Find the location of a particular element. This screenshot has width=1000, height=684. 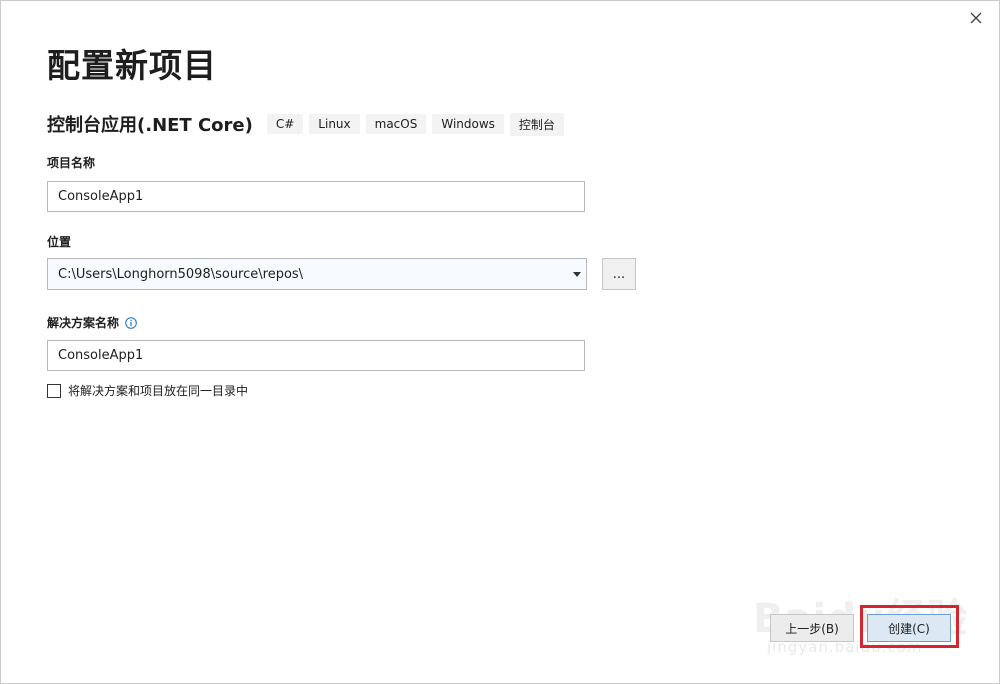

close-icon is located at coordinates (976, 18).